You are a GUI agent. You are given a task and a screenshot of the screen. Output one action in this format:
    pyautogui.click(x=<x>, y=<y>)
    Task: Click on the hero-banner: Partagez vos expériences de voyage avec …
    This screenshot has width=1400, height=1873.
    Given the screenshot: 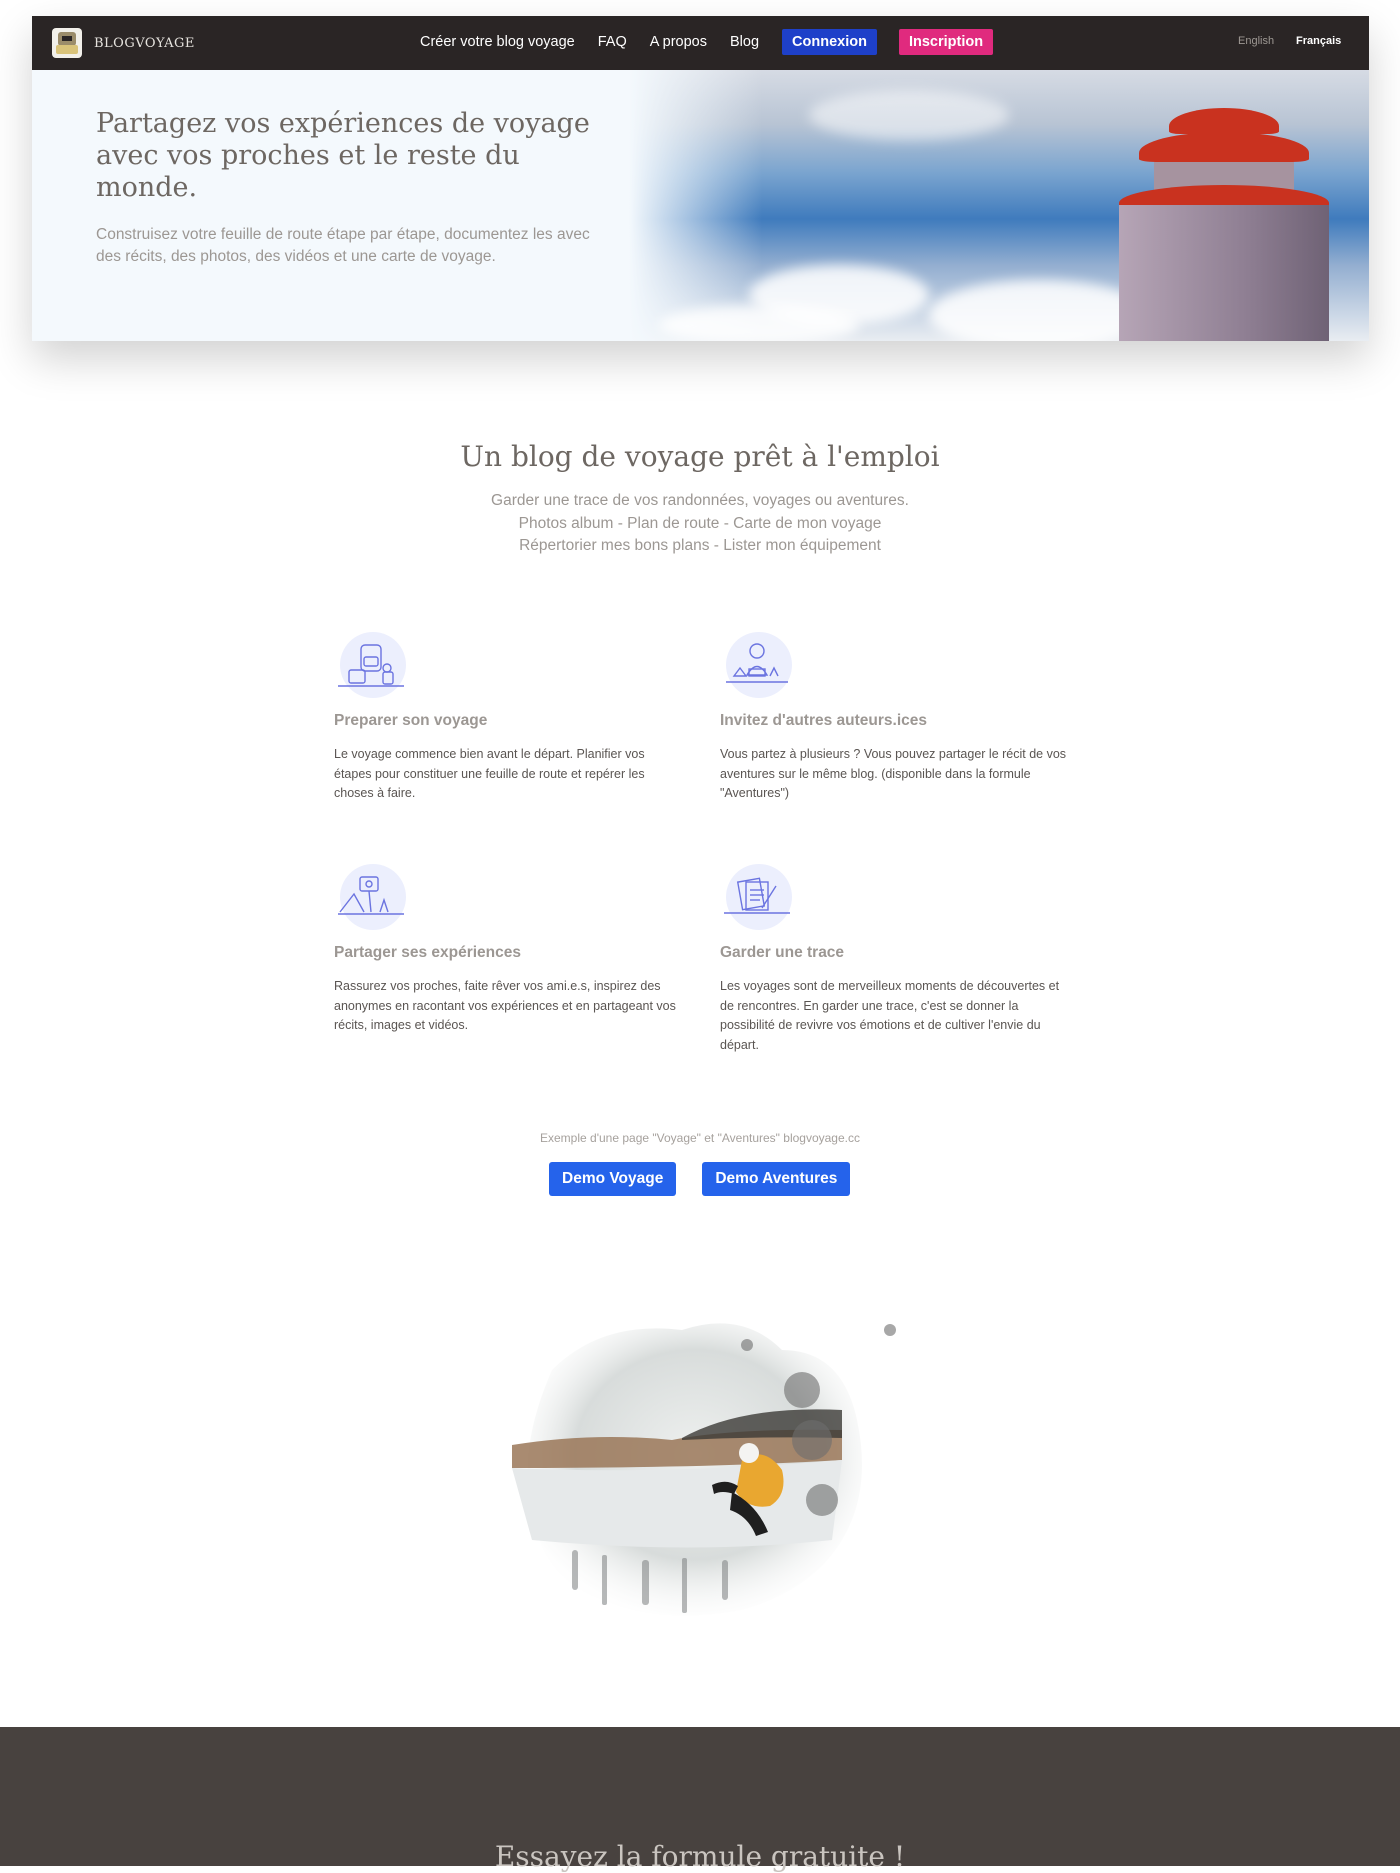 What is the action you would take?
    pyautogui.click(x=700, y=205)
    